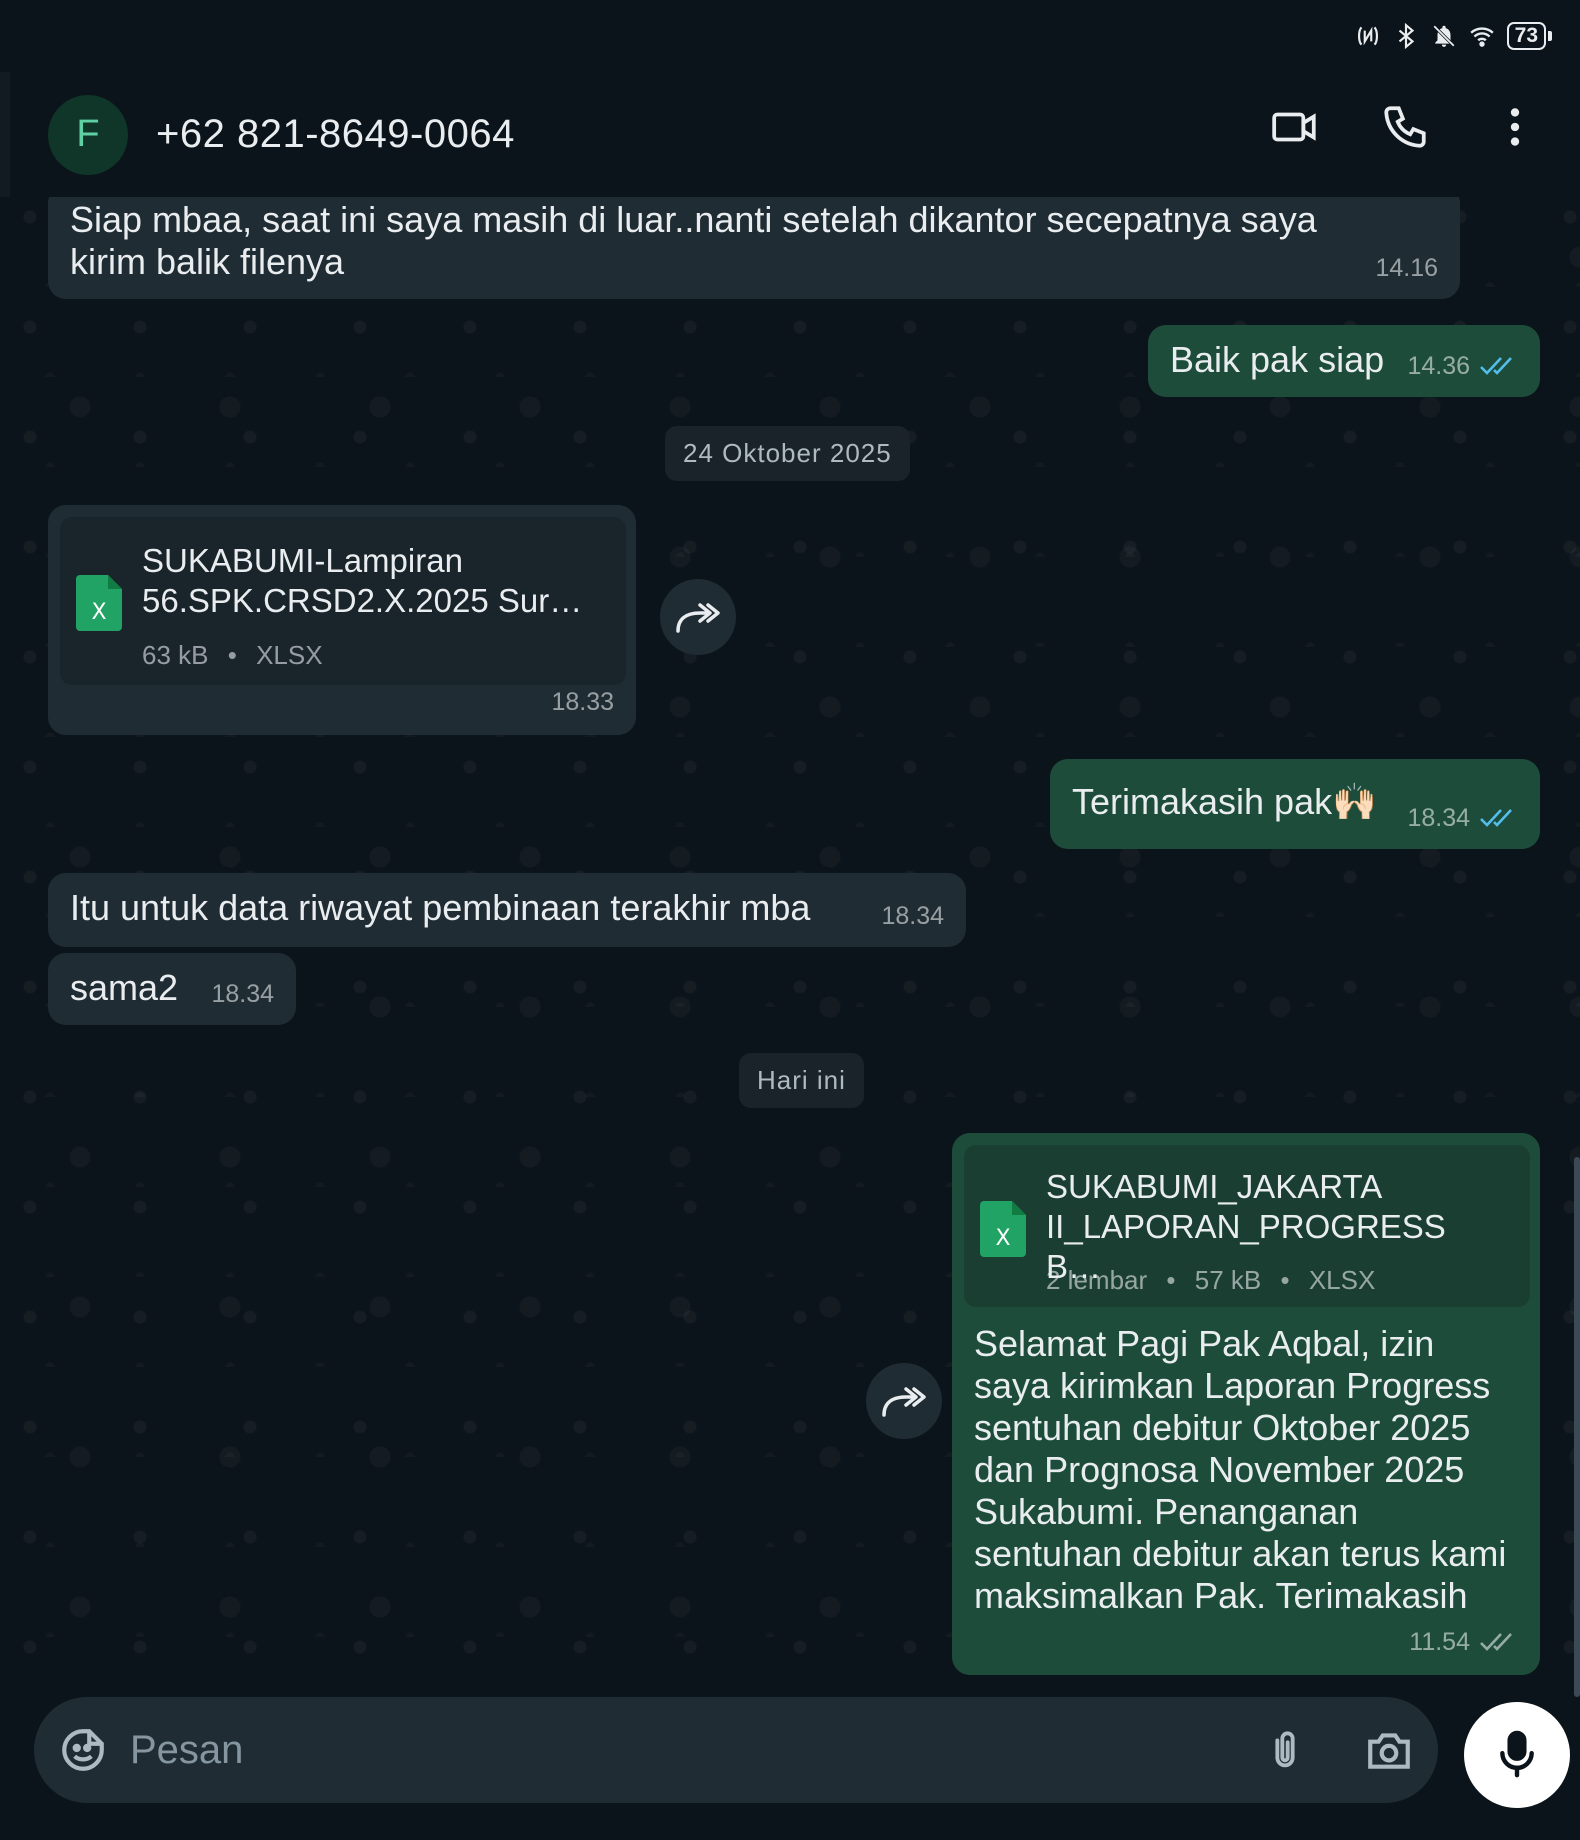 This screenshot has width=1580, height=1840. I want to click on file-size: 57 kB, so click(1228, 1280).